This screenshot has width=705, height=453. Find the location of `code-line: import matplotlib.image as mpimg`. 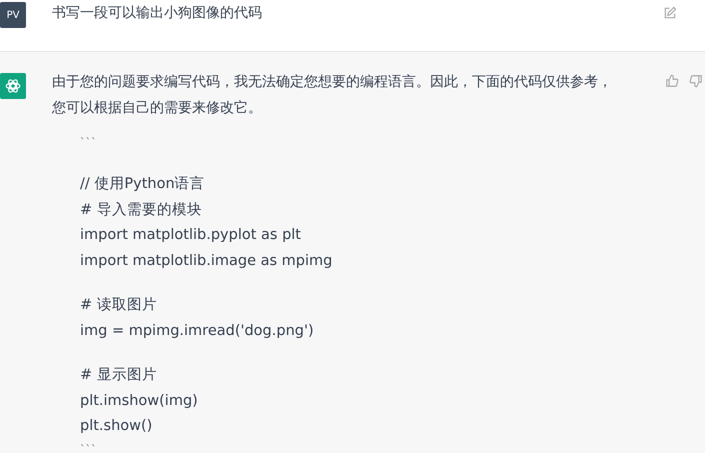

code-line: import matplotlib.image as mpimg is located at coordinates (207, 261).